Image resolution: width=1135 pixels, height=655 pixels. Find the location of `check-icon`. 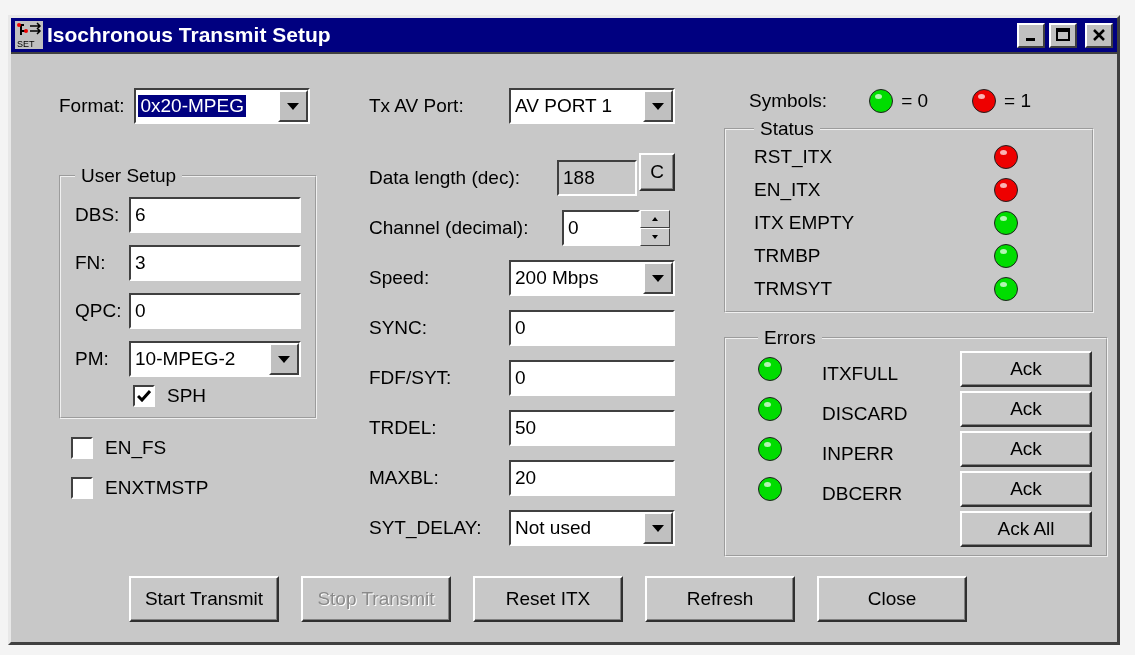

check-icon is located at coordinates (144, 396).